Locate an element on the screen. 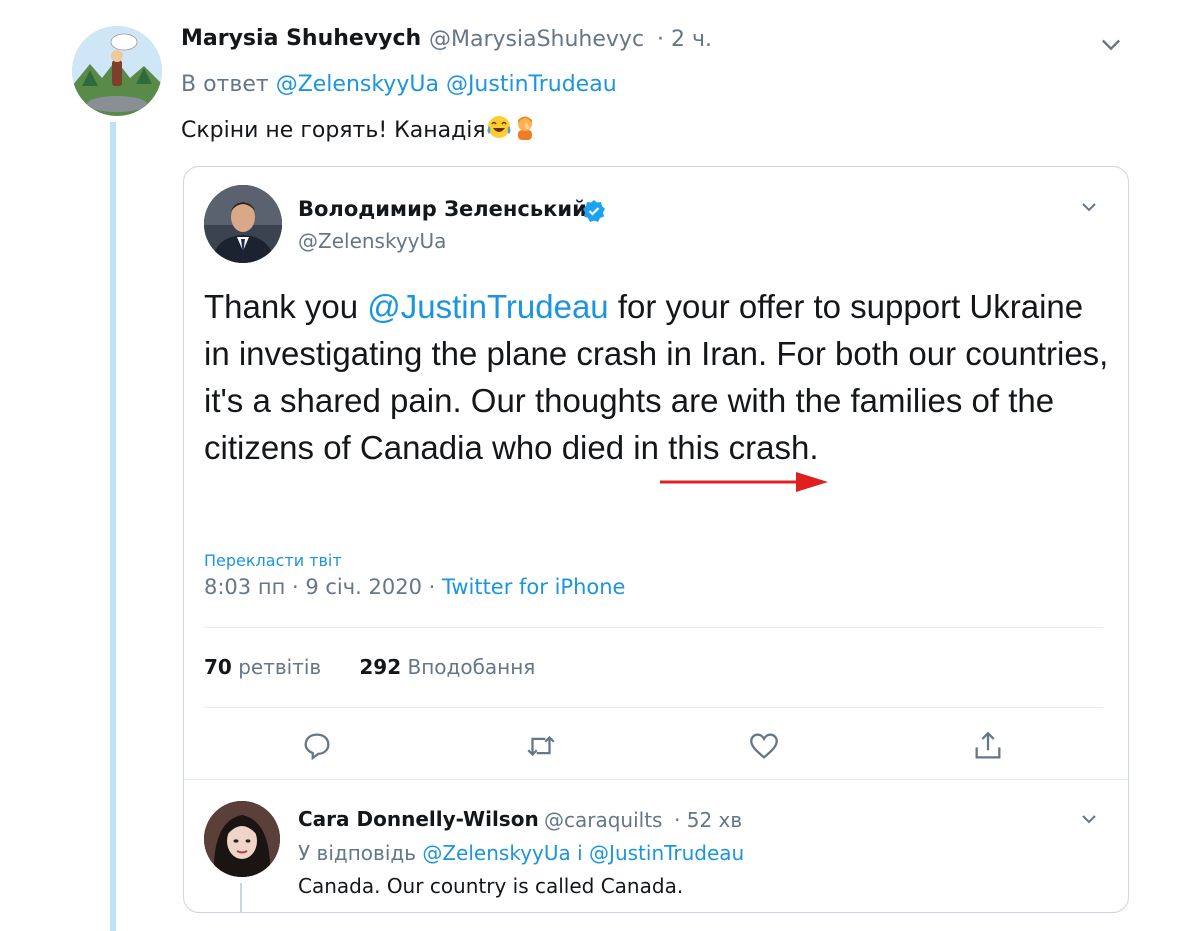 Image resolution: width=1200 pixels, height=931 pixels. reply-author-name: Cara Donnelly-Wilson is located at coordinates (418, 819).